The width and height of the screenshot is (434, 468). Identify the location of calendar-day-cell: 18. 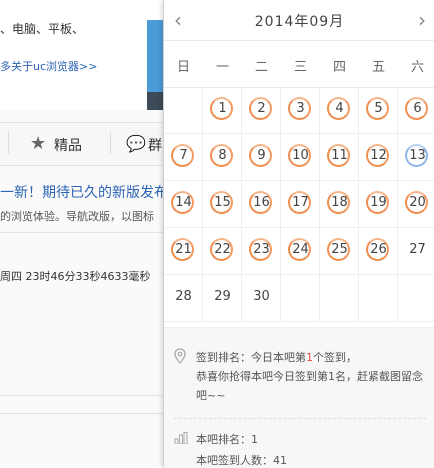
(339, 204).